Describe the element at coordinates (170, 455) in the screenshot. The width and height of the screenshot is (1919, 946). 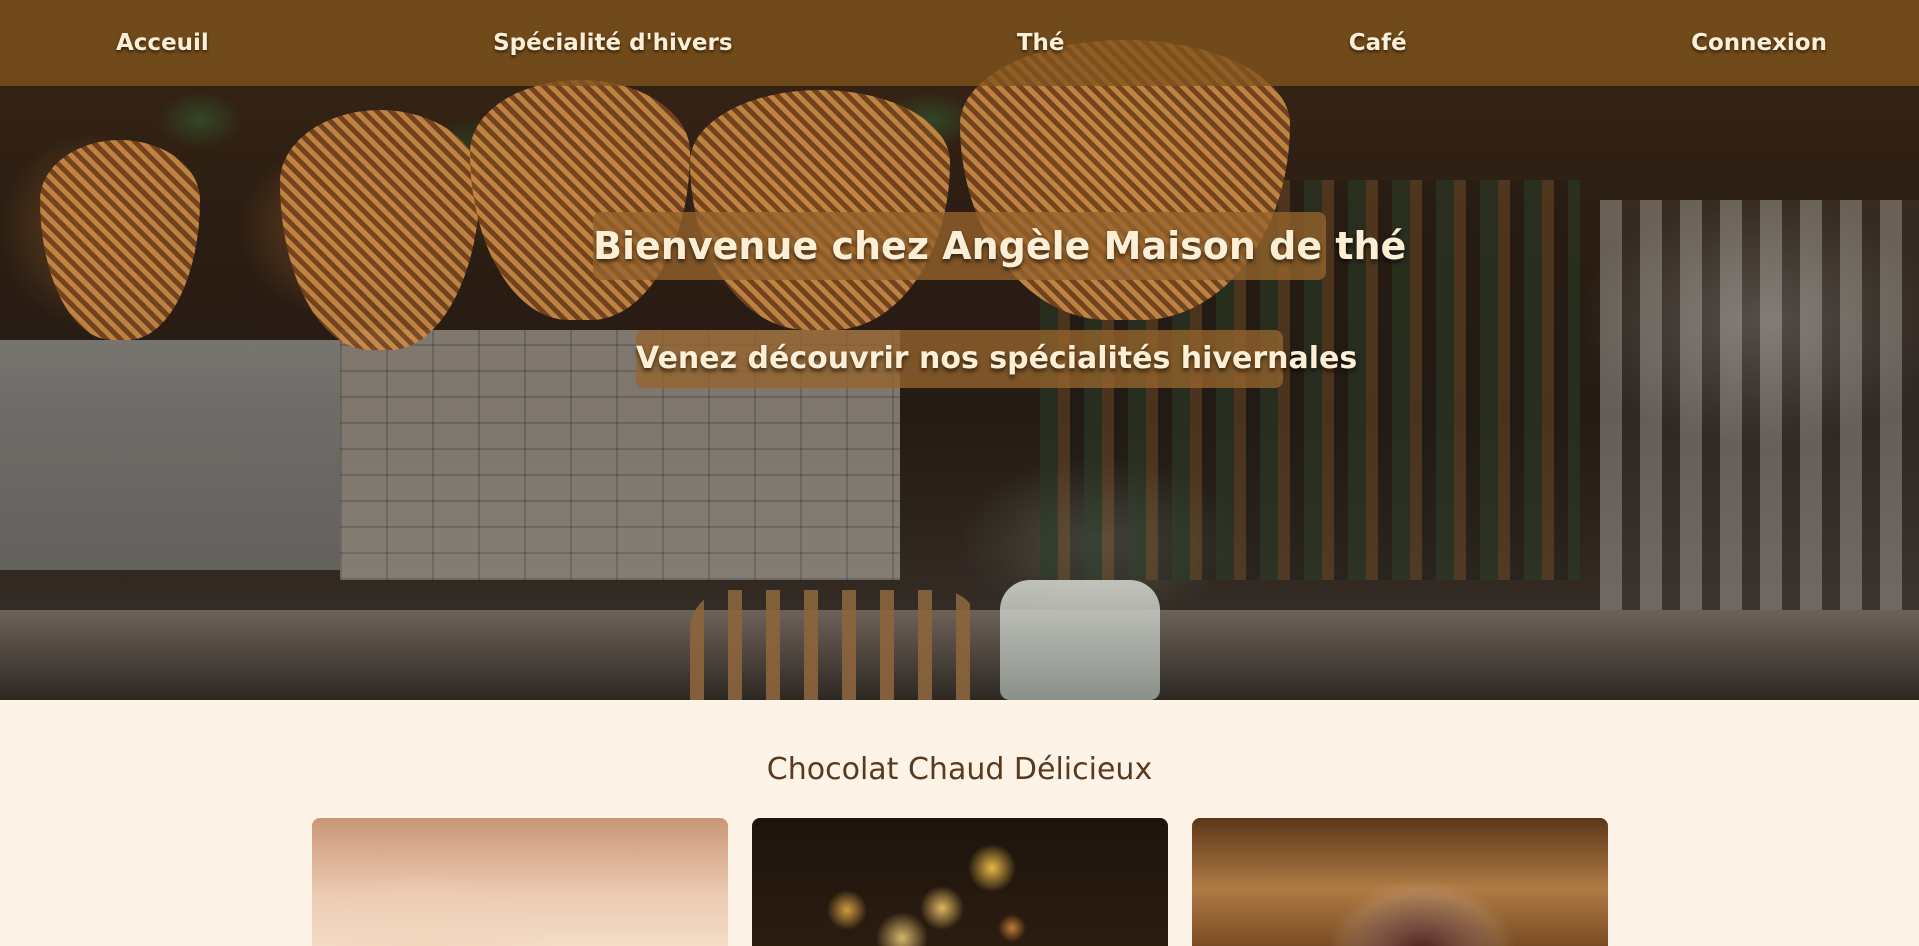
I see `hero-window` at that location.